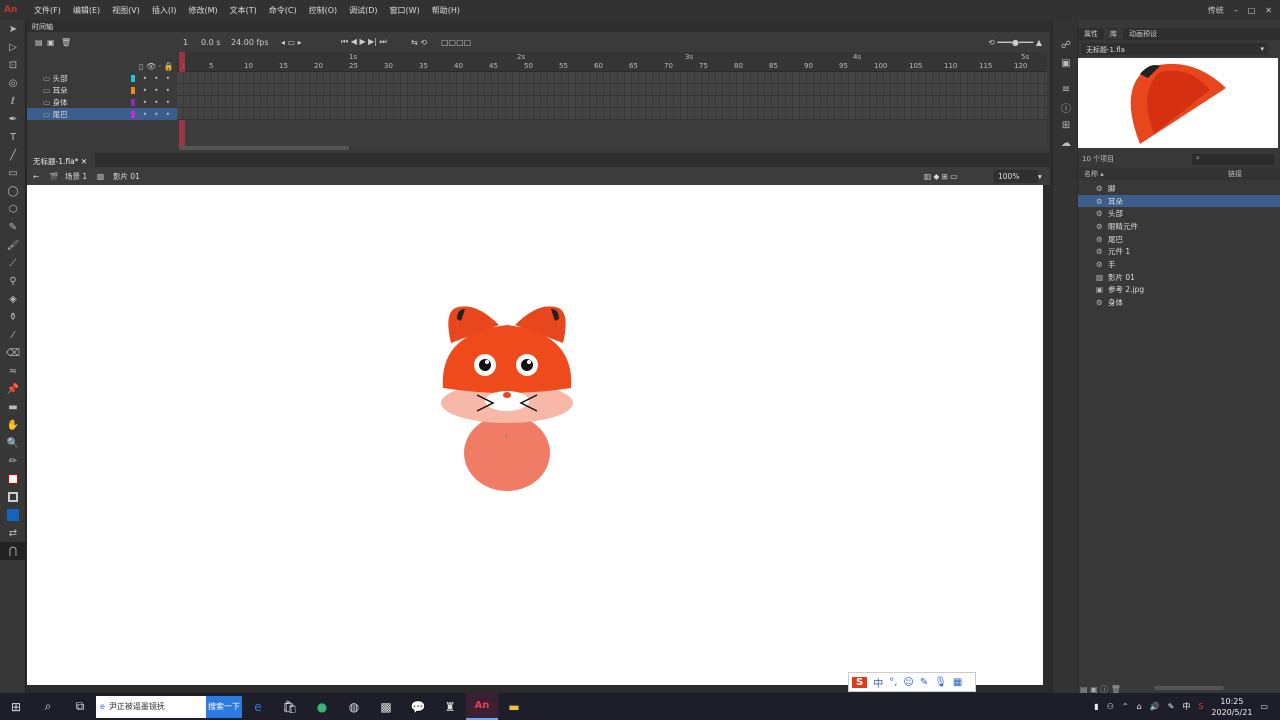  Describe the element at coordinates (13, 101) in the screenshot. I see `lasso-tool-icon: ℓ` at that location.